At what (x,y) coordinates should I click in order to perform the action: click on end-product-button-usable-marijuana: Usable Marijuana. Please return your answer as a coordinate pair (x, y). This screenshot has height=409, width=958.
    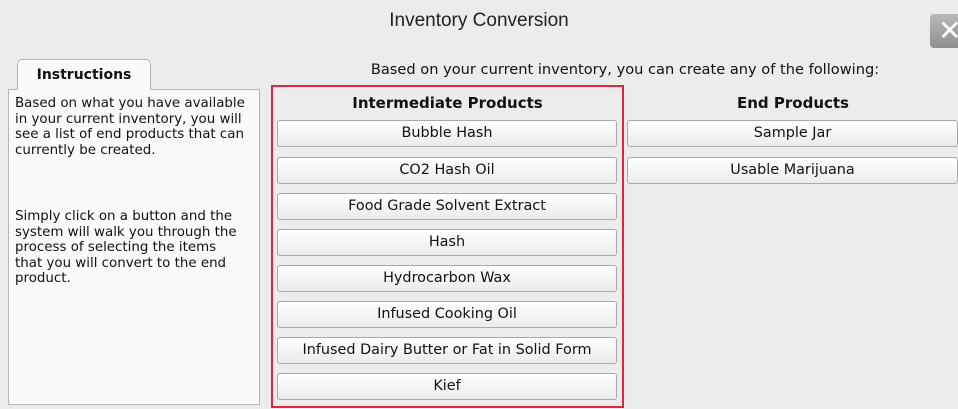
    Looking at the image, I should click on (792, 170).